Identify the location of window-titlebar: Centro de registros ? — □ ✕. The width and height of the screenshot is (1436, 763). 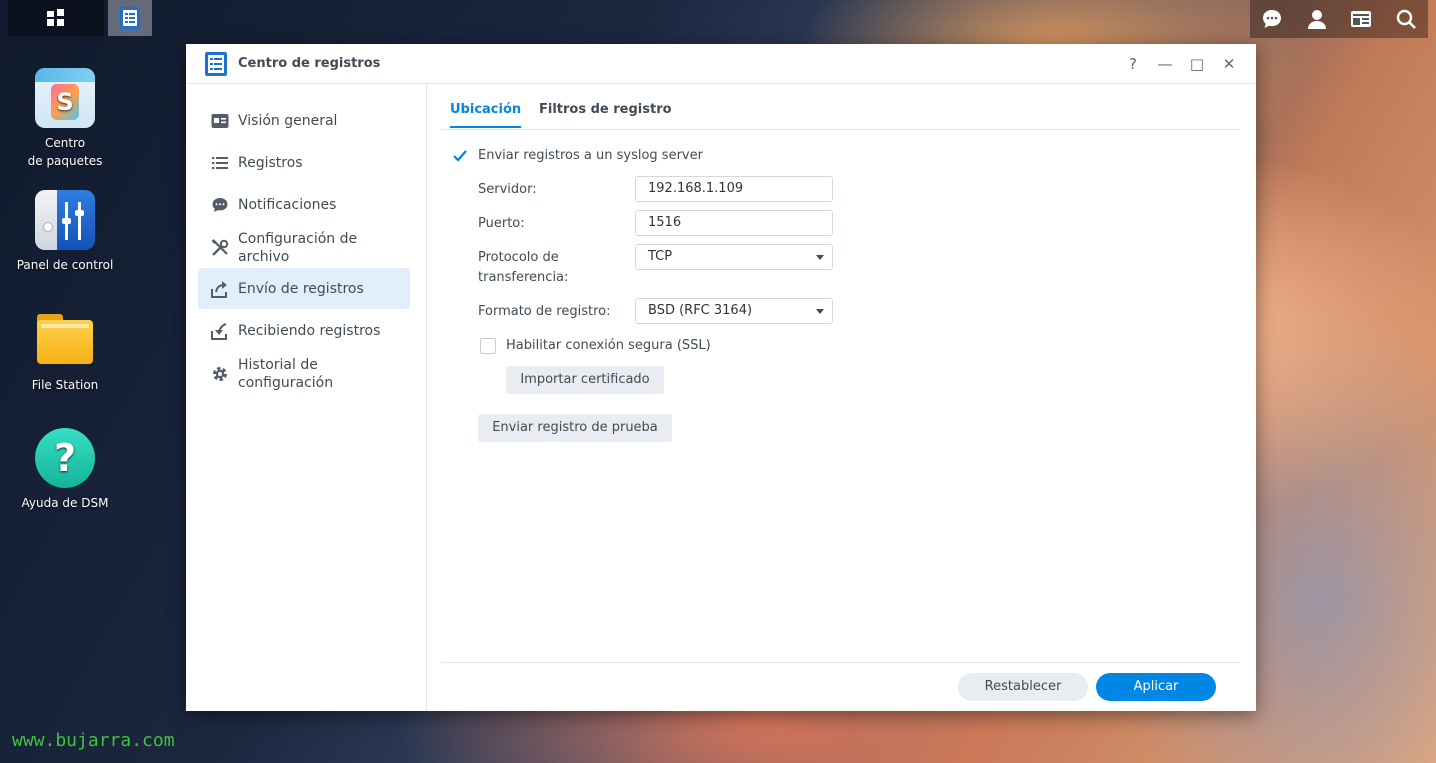
(721, 64).